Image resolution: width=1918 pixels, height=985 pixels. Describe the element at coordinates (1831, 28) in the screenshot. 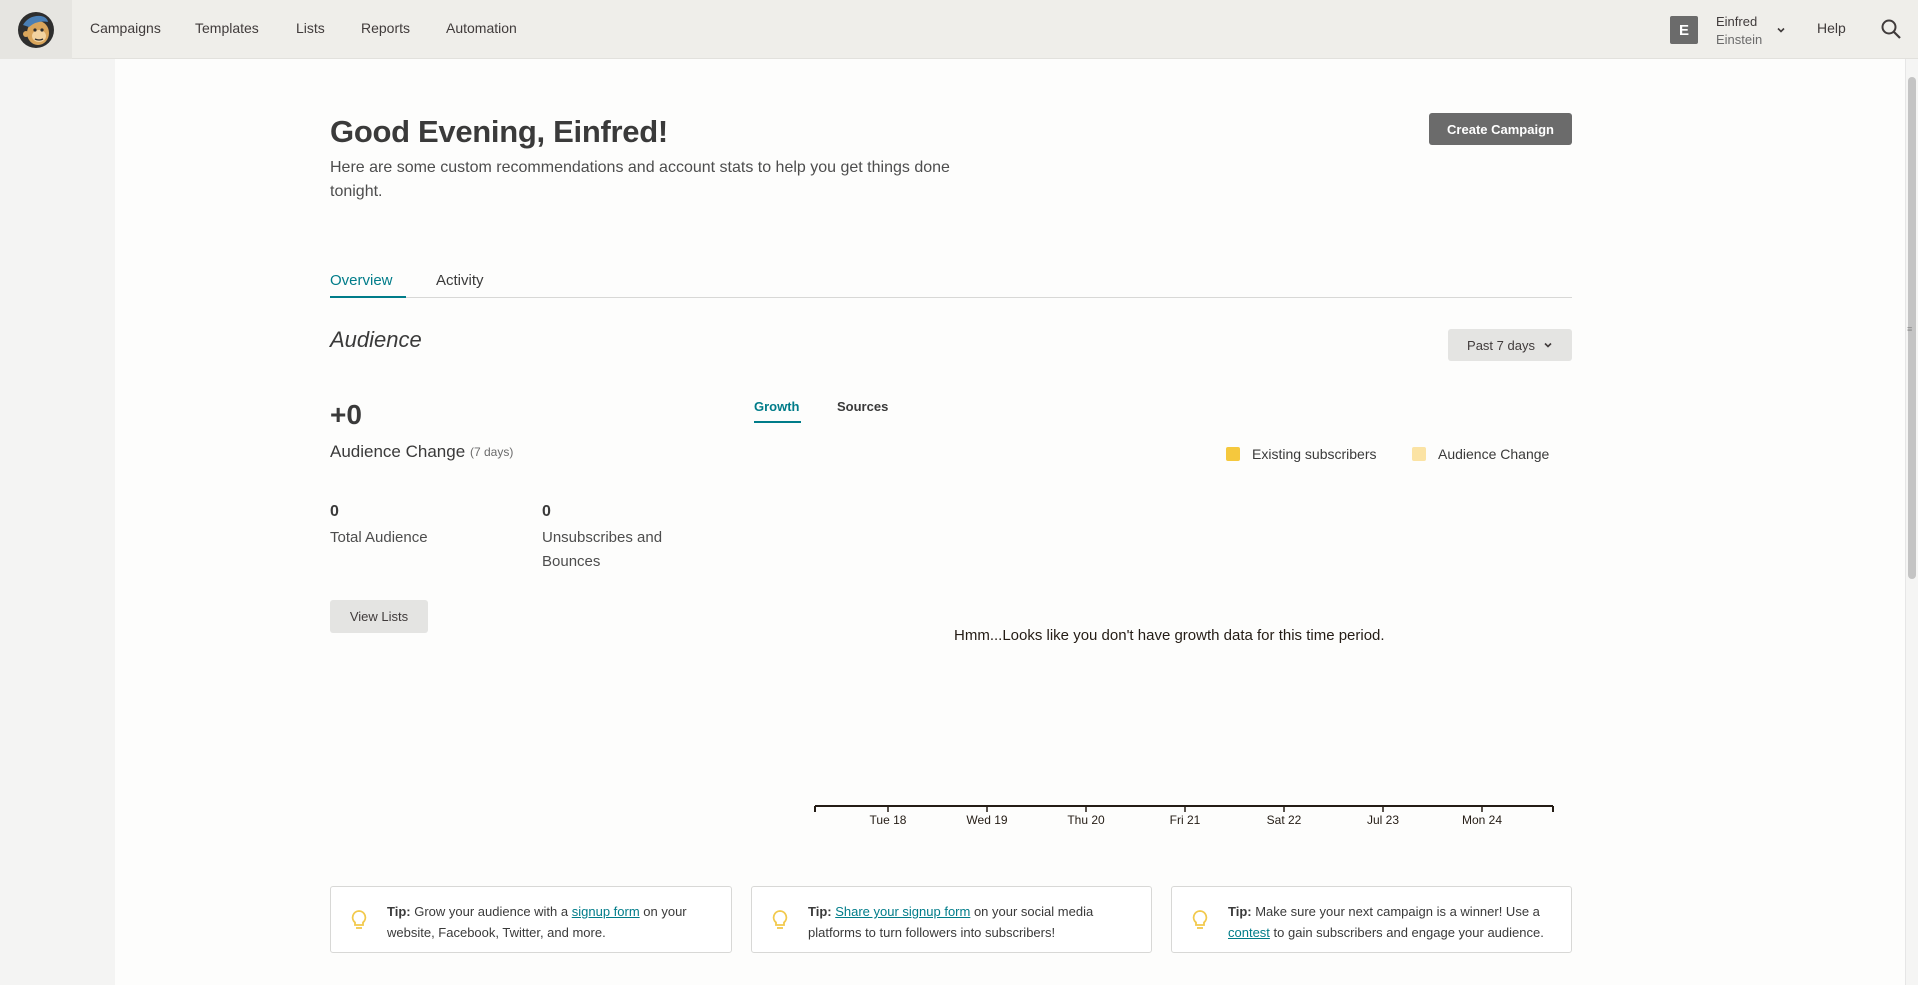

I see `nav-help: Help` at that location.